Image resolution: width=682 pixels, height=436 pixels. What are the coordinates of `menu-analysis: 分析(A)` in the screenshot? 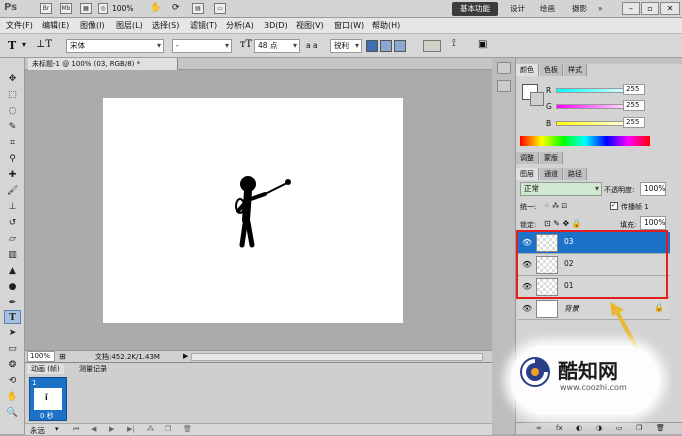 It's located at (240, 26).